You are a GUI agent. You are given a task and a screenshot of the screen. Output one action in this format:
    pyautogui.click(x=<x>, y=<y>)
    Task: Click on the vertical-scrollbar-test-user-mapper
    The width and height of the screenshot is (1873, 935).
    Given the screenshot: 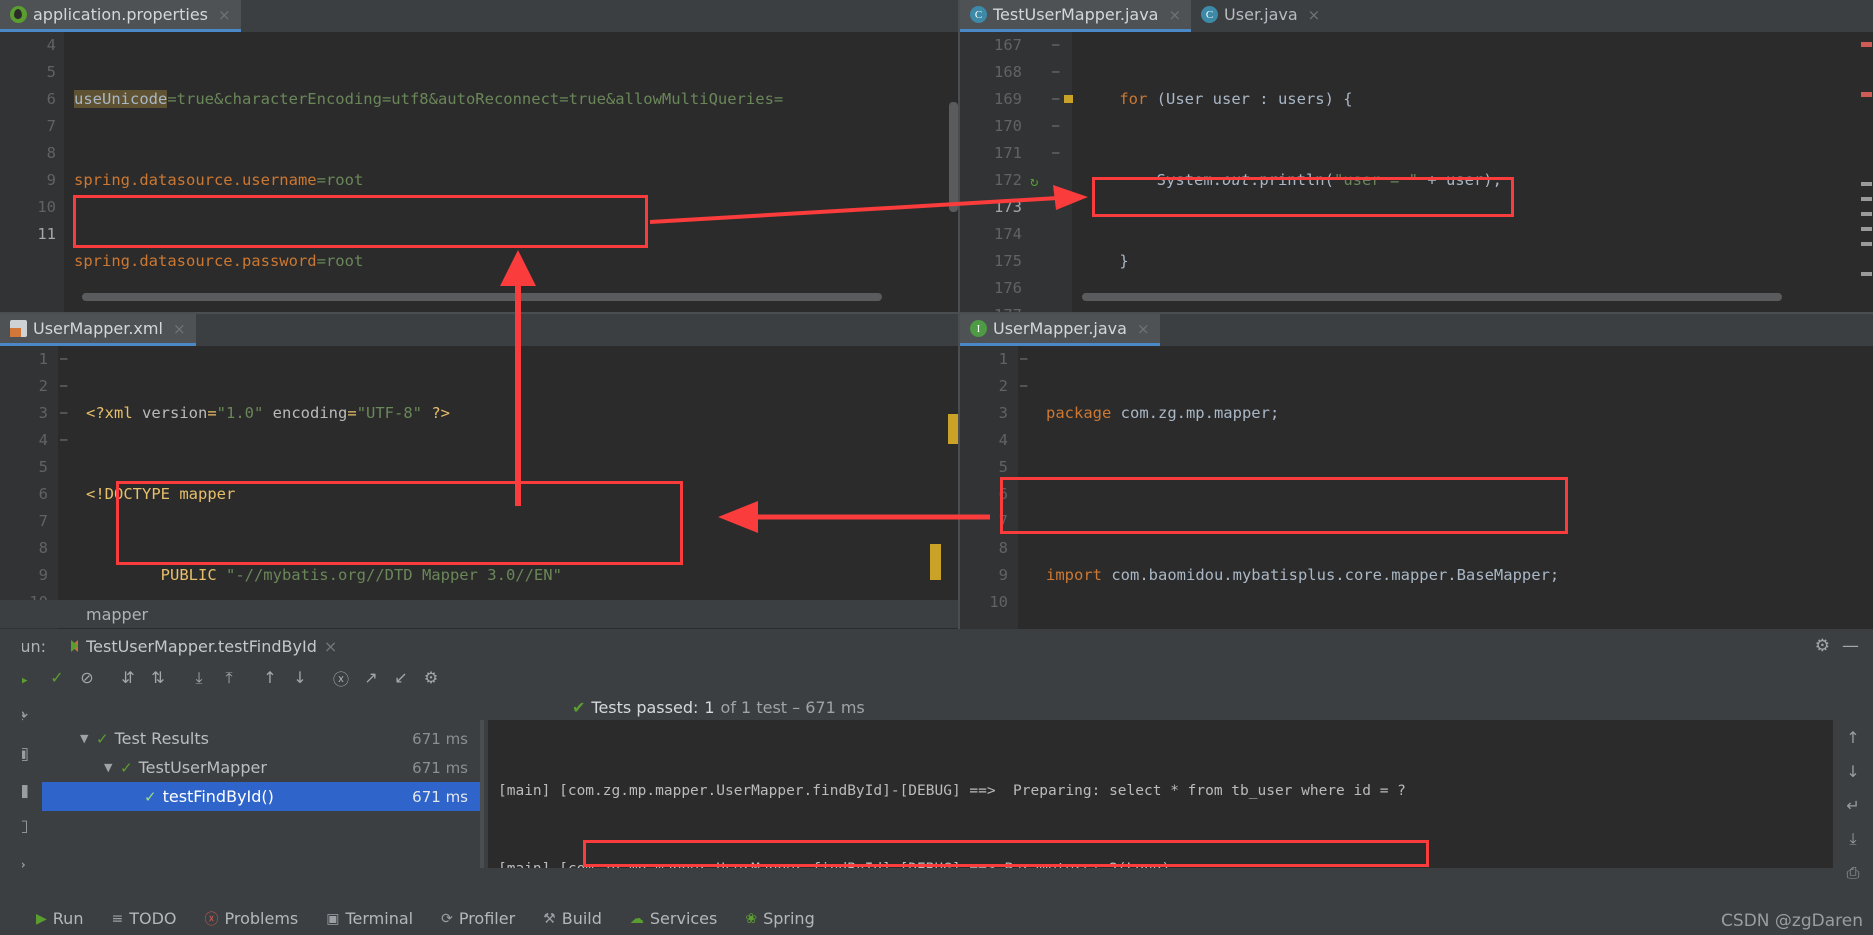 What is the action you would take?
    pyautogui.click(x=1866, y=178)
    